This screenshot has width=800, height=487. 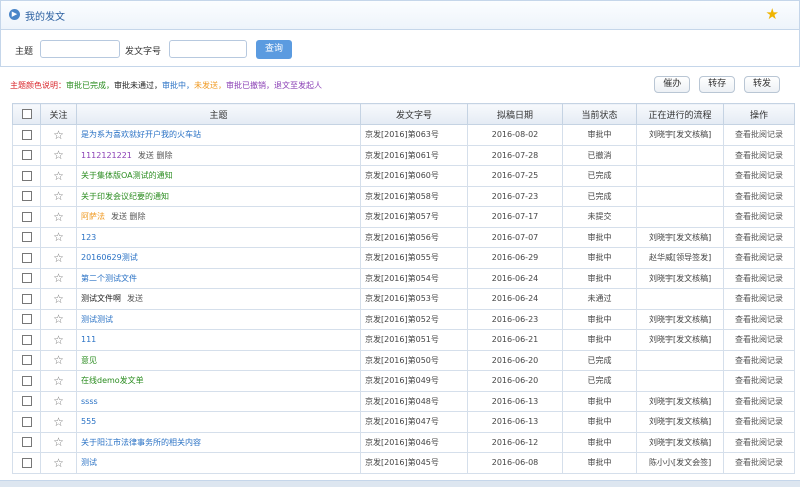 I want to click on subject-link: 测试测试, so click(x=97, y=319).